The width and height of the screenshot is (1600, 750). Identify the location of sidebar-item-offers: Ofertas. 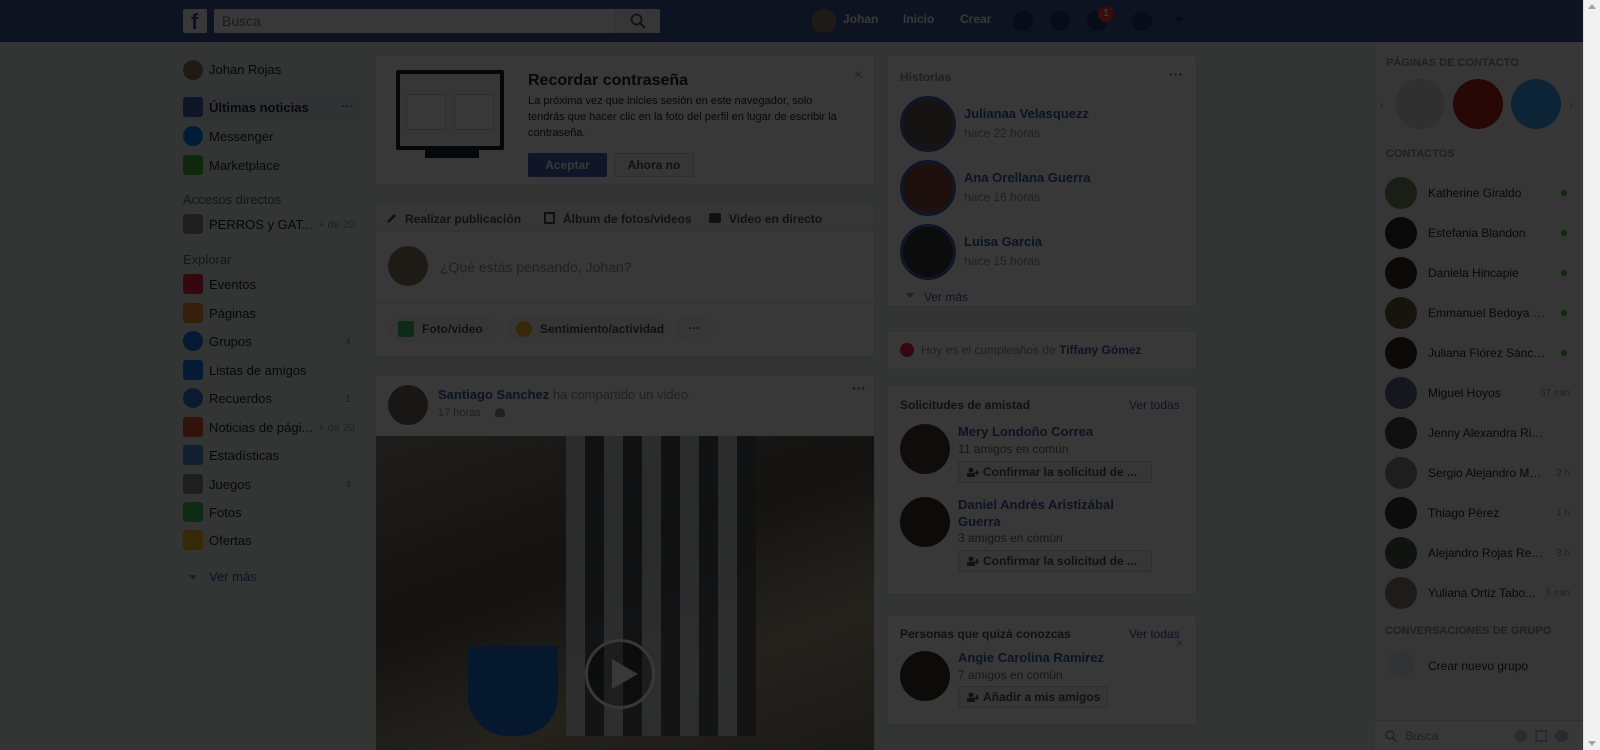
(230, 540).